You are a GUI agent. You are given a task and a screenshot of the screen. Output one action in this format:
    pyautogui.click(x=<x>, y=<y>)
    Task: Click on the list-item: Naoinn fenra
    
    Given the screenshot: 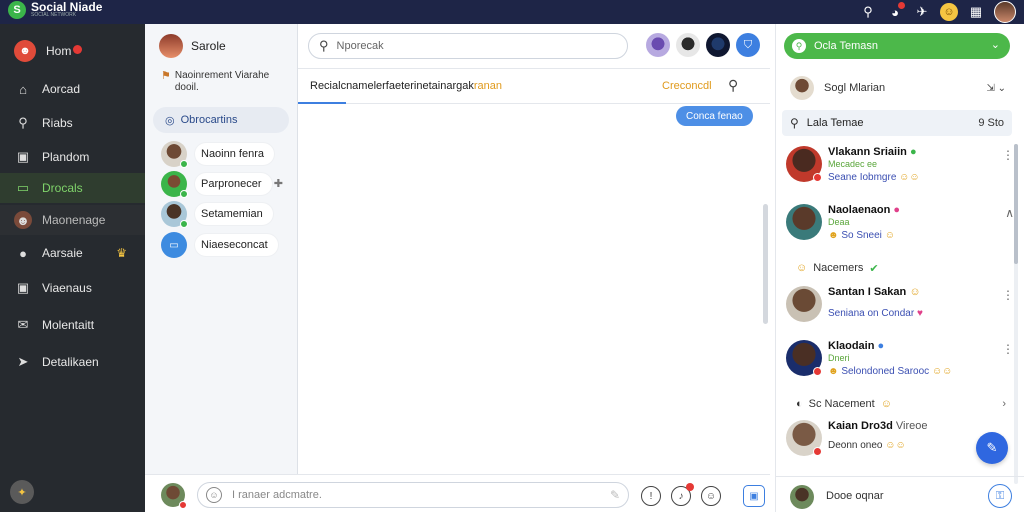 What is the action you would take?
    pyautogui.click(x=217, y=154)
    